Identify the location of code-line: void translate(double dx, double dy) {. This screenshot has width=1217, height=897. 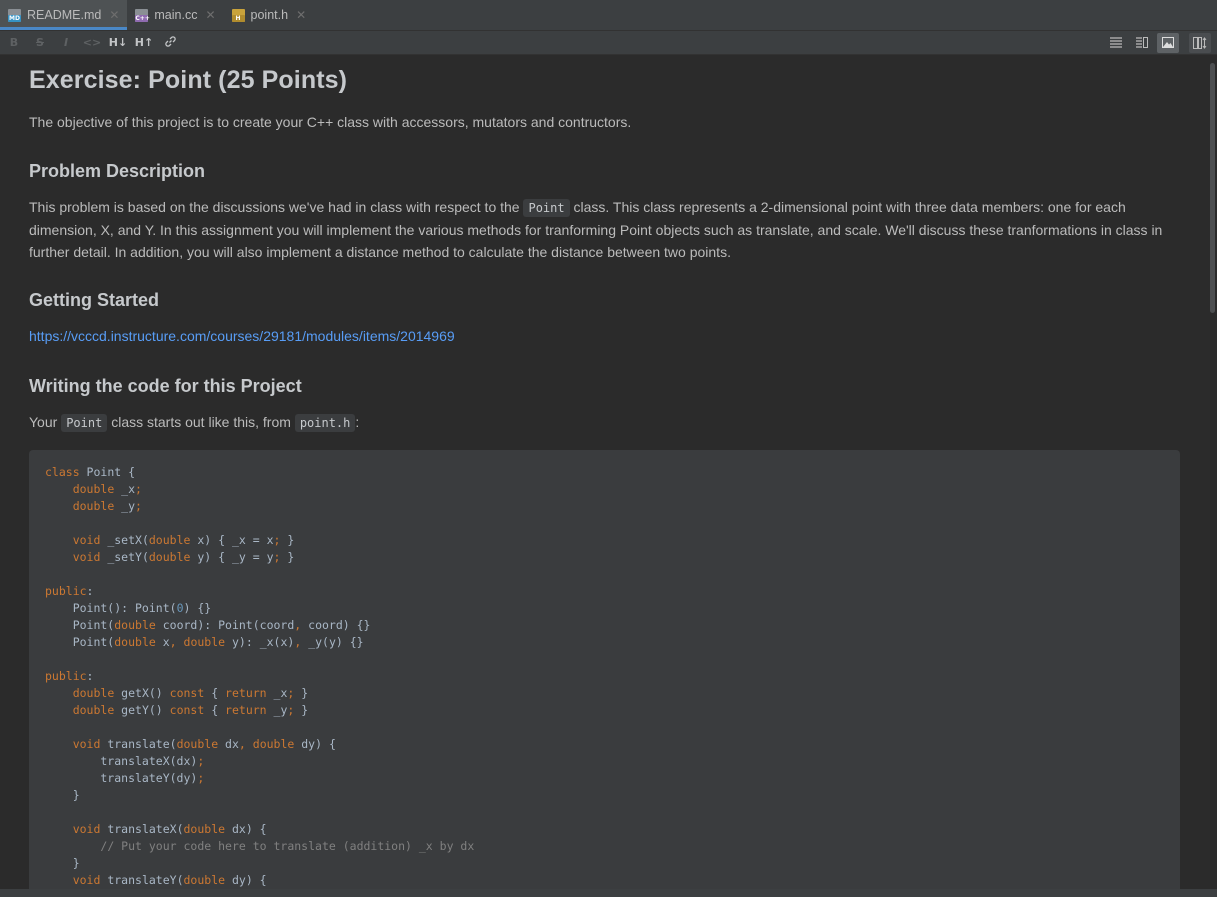
(204, 744).